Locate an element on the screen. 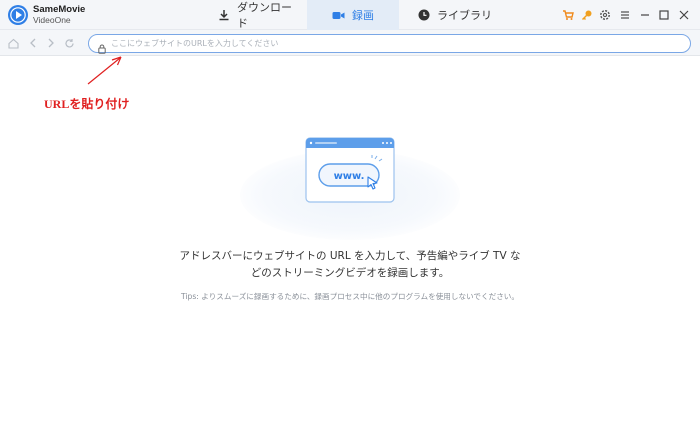  app-brand: SameMovie VideoOne is located at coordinates (59, 15).